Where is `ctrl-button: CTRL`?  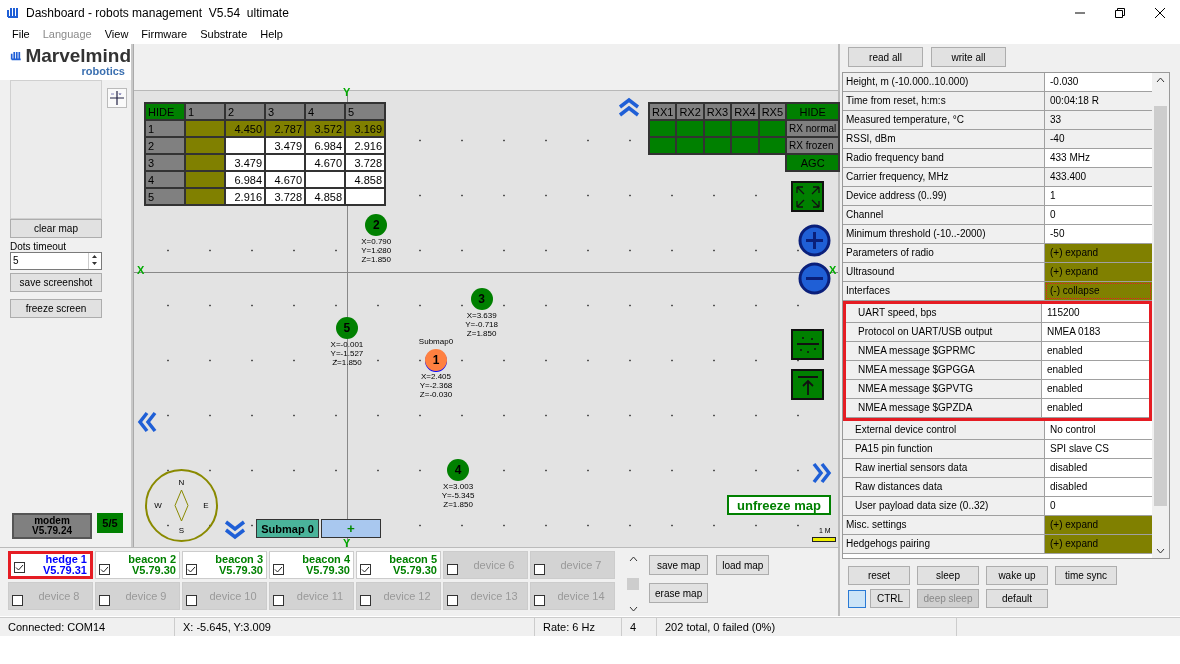
ctrl-button: CTRL is located at coordinates (890, 598).